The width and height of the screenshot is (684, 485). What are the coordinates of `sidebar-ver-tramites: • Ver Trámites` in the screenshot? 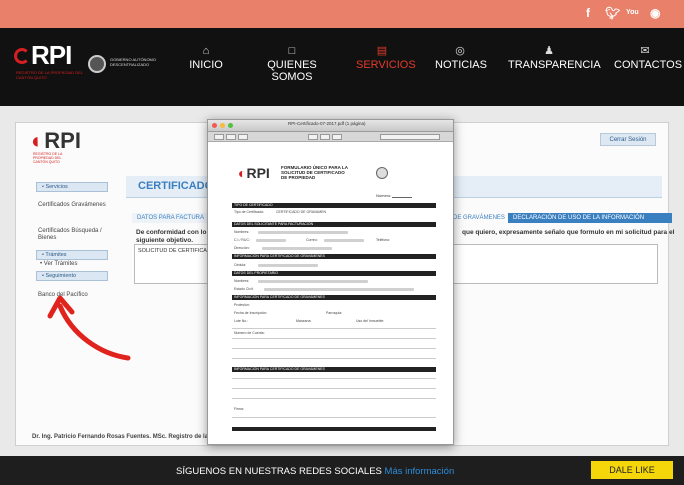 It's located at (80, 264).